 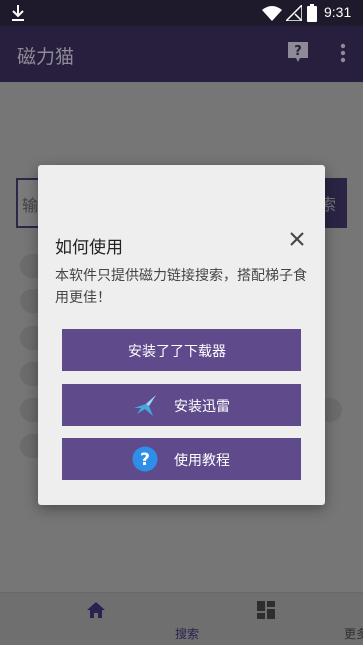 What do you see at coordinates (266, 610) in the screenshot?
I see `grid-icon` at bounding box center [266, 610].